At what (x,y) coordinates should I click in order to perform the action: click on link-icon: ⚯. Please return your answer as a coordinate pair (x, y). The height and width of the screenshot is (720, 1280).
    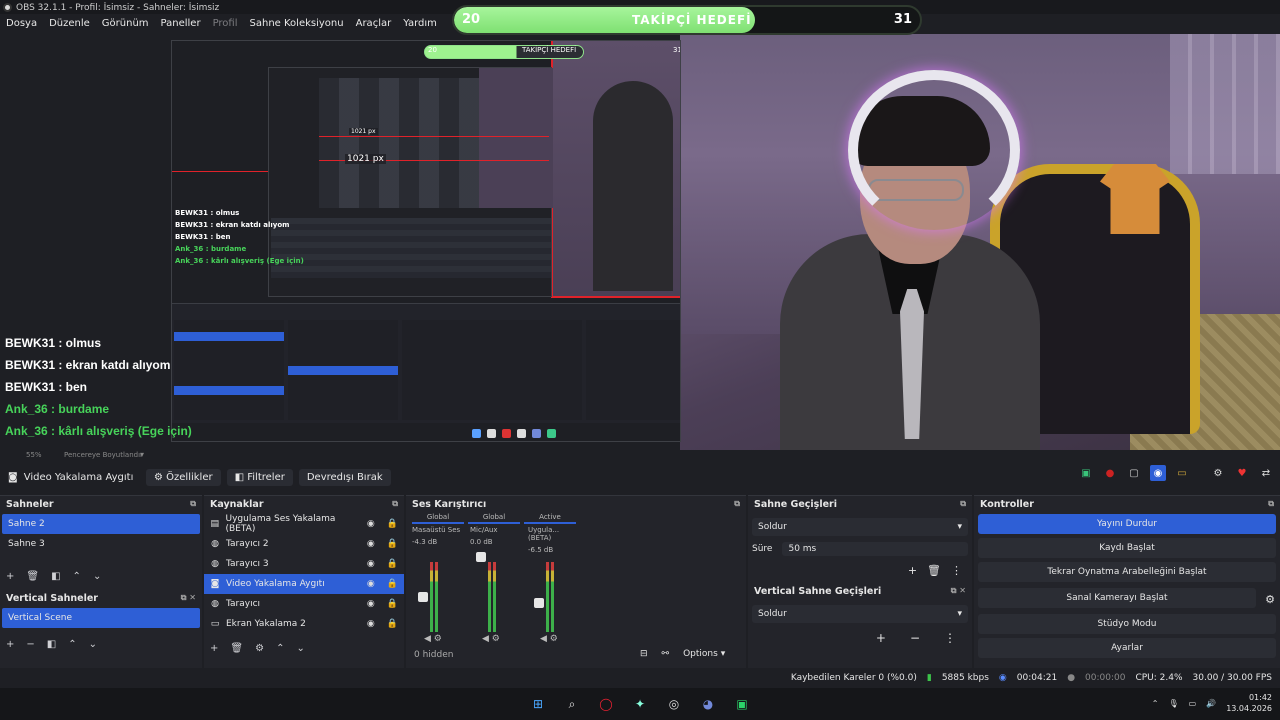
    Looking at the image, I should click on (666, 654).